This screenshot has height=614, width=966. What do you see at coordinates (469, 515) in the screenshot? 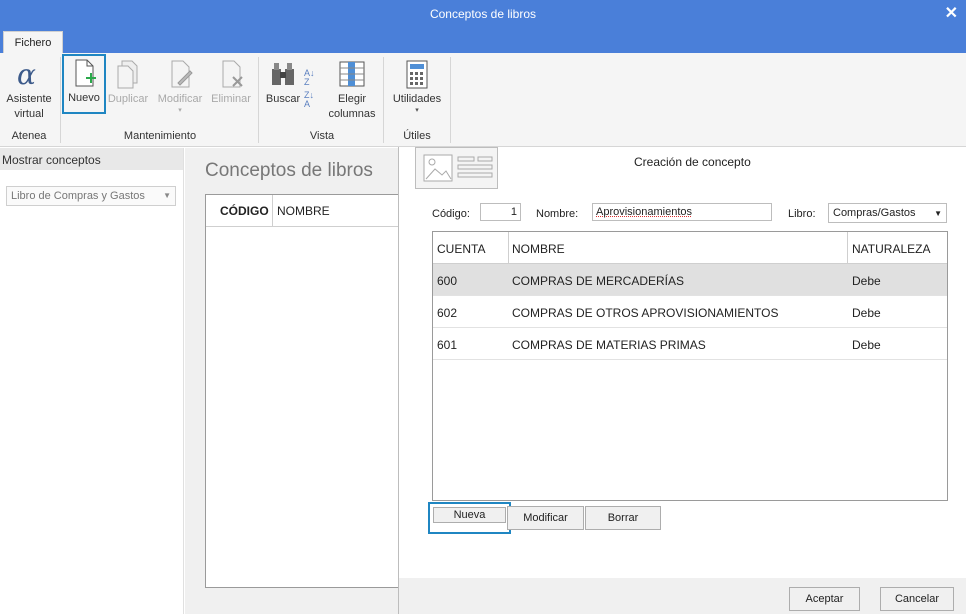
I see `nueva-button-label: Nueva` at bounding box center [469, 515].